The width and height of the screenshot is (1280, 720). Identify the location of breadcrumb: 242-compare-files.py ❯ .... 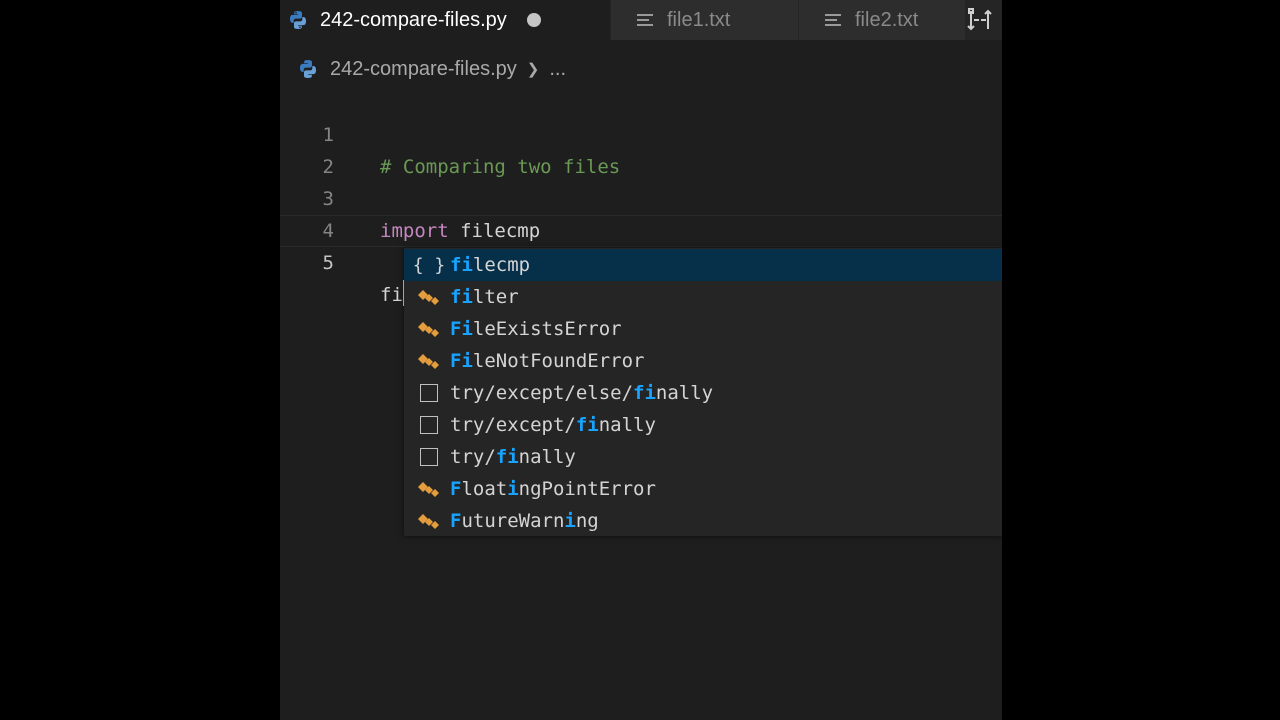
(432, 69).